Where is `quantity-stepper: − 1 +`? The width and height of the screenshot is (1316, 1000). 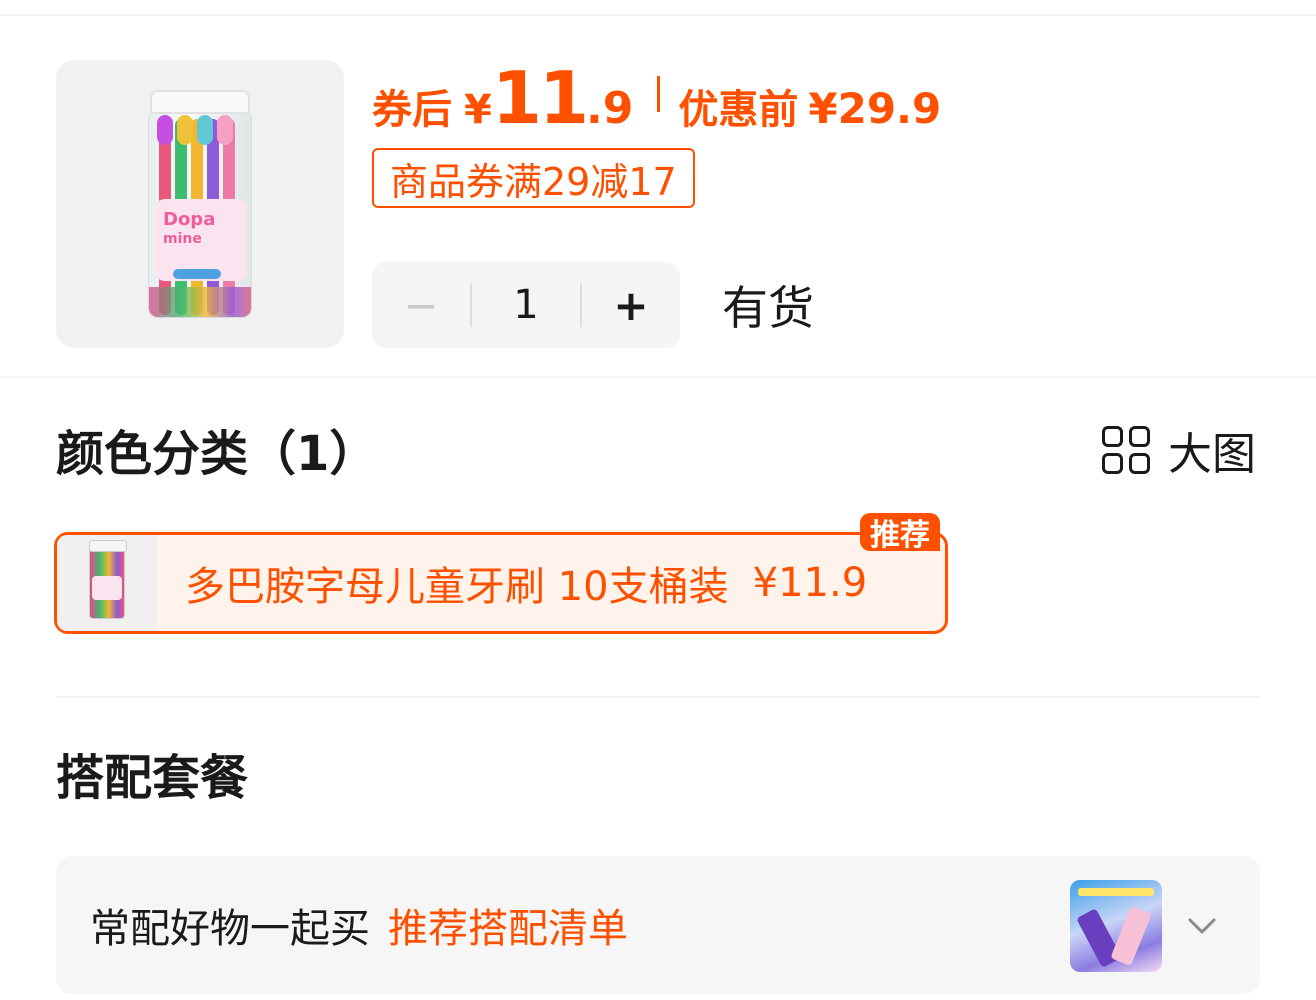
quantity-stepper: − 1 + is located at coordinates (526, 305).